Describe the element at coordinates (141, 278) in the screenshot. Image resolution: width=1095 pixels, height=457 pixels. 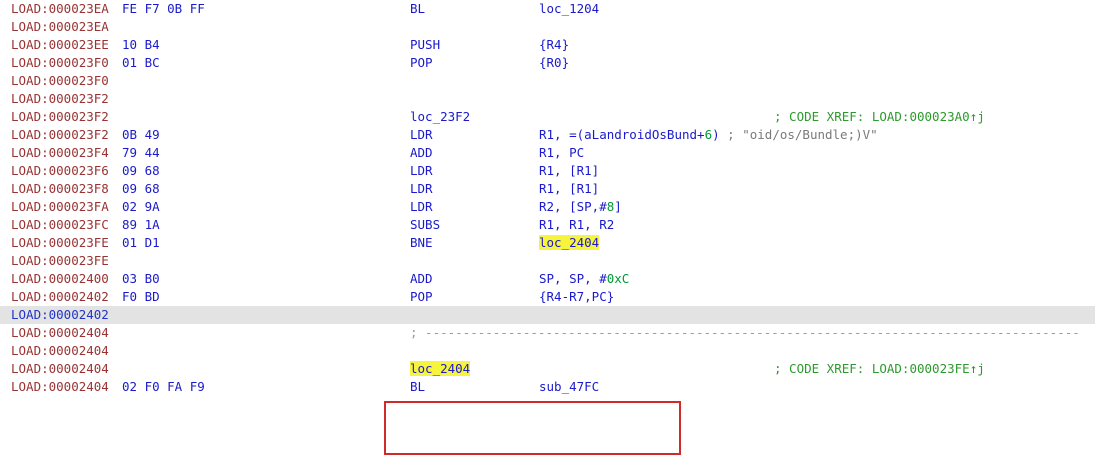
I see `opcode-bytes: 03 B0` at that location.